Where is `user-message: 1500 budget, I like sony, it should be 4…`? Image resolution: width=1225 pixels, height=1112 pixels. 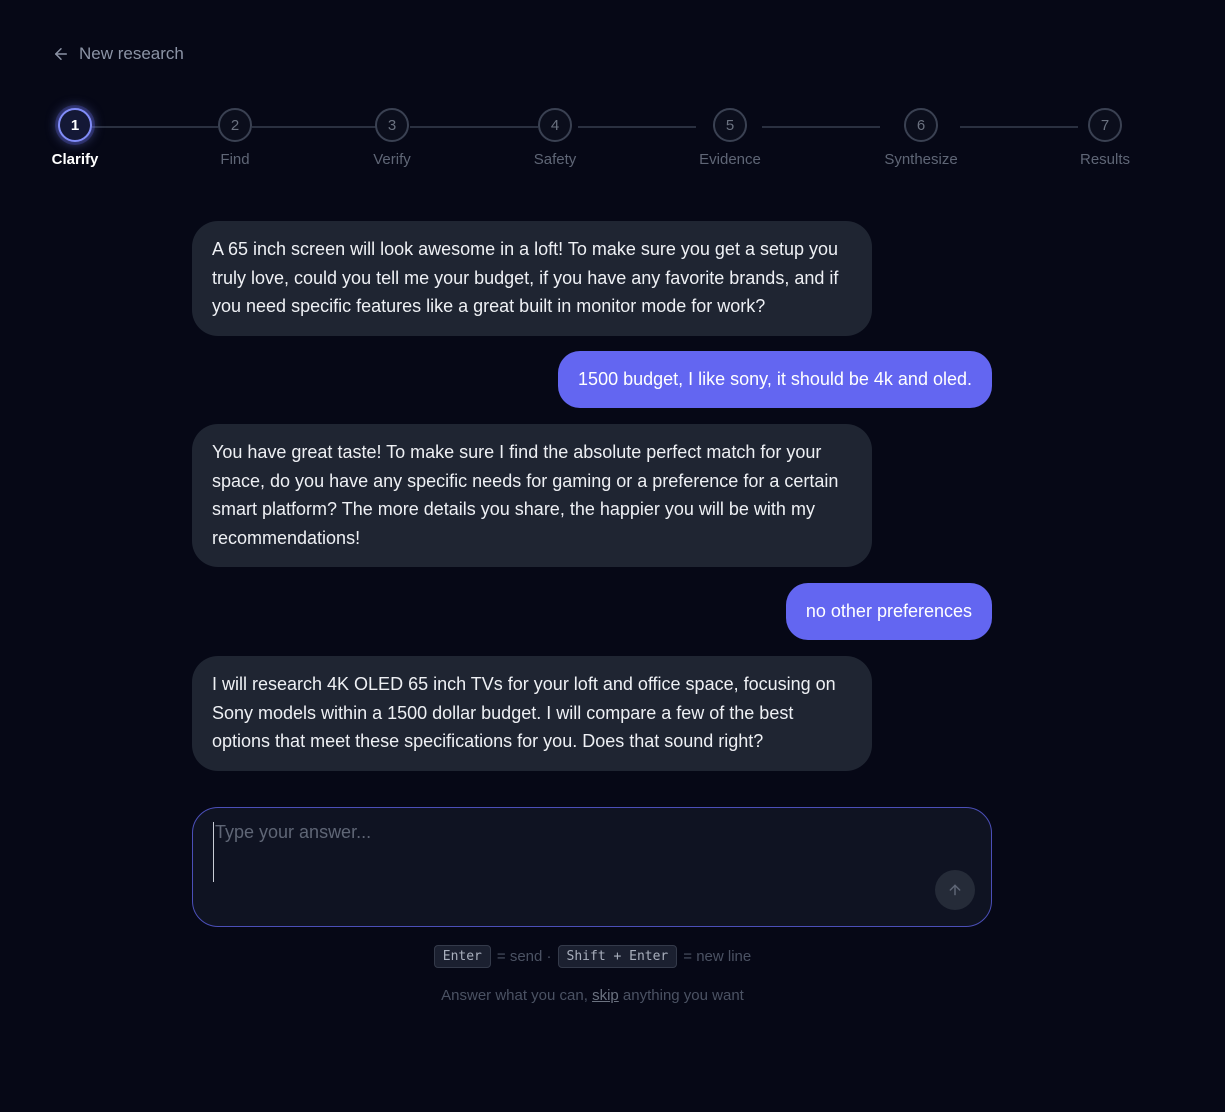
user-message: 1500 budget, I like sony, it should be 4… is located at coordinates (775, 379).